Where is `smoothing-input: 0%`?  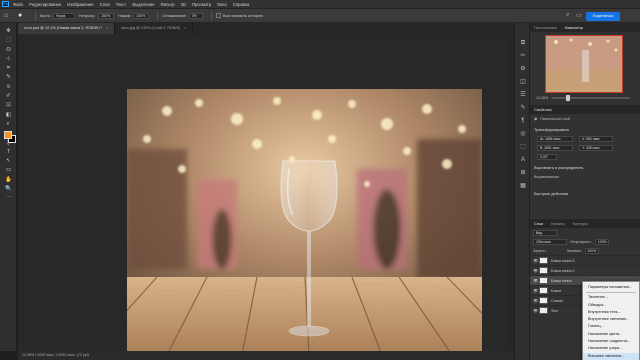
smoothing-input: 0% is located at coordinates (195, 15).